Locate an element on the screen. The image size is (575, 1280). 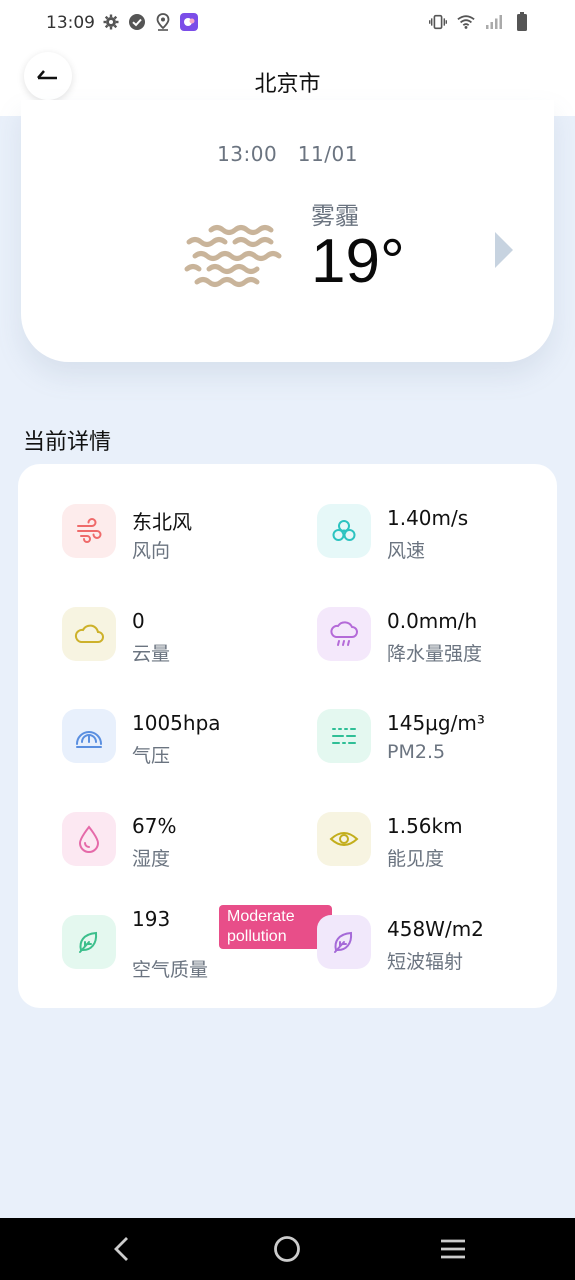
nav-recents-button is located at coordinates (453, 1249).